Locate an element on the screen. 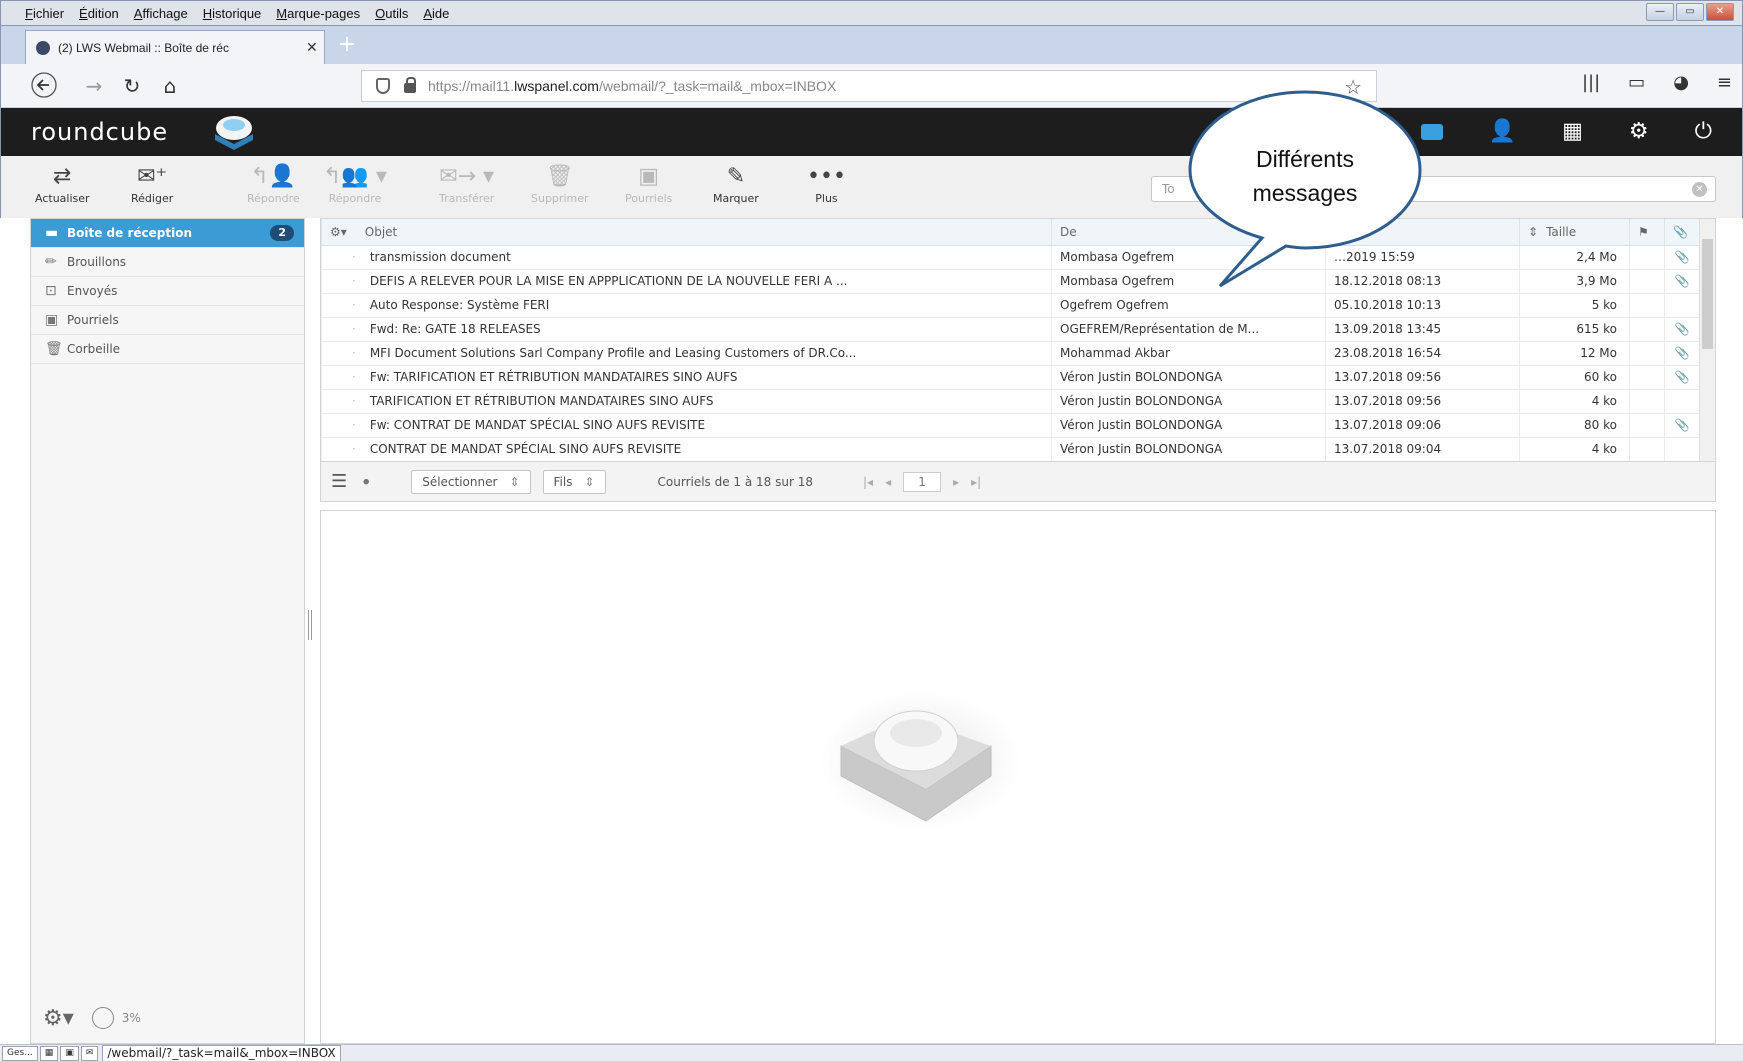 The image size is (1743, 1061). folder-label: Brouillons is located at coordinates (97, 262).